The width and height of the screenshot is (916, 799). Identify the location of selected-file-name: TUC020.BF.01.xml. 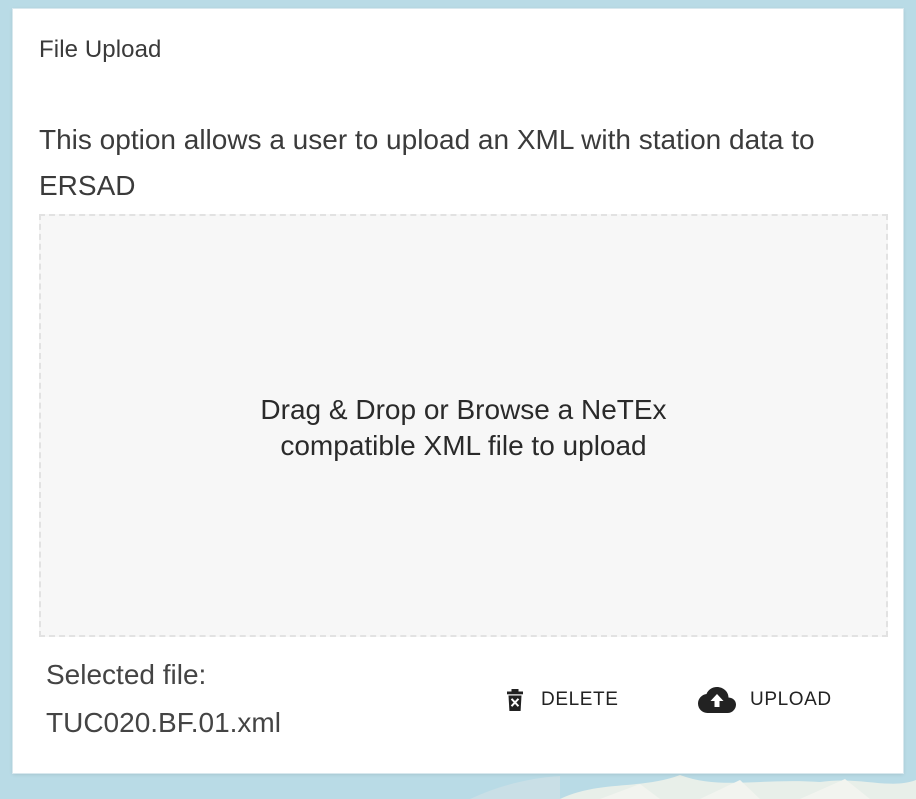
(163, 722).